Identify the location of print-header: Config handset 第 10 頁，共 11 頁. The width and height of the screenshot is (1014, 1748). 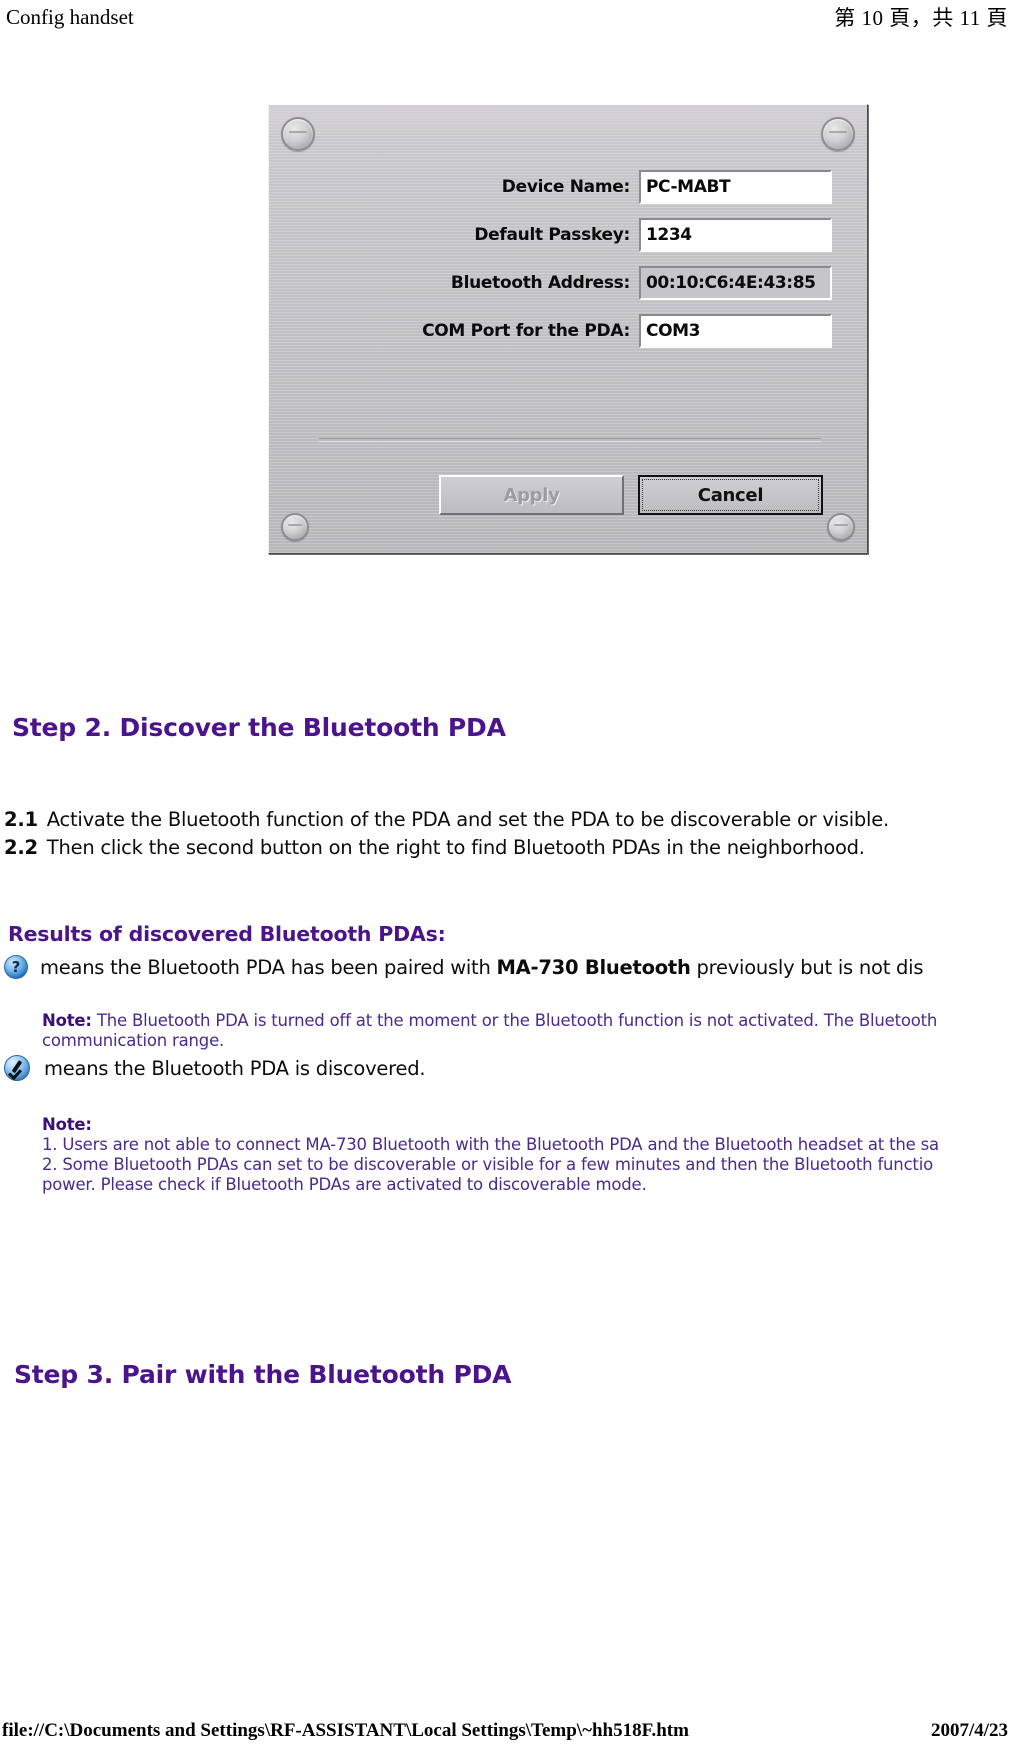
(507, 17).